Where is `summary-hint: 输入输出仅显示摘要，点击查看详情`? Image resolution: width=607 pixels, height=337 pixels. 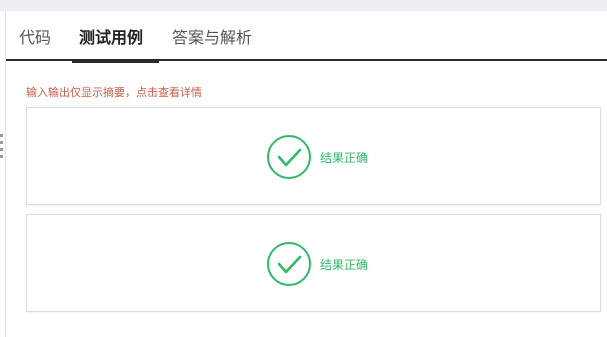 summary-hint: 输入输出仅显示摘要，点击查看详情 is located at coordinates (114, 92).